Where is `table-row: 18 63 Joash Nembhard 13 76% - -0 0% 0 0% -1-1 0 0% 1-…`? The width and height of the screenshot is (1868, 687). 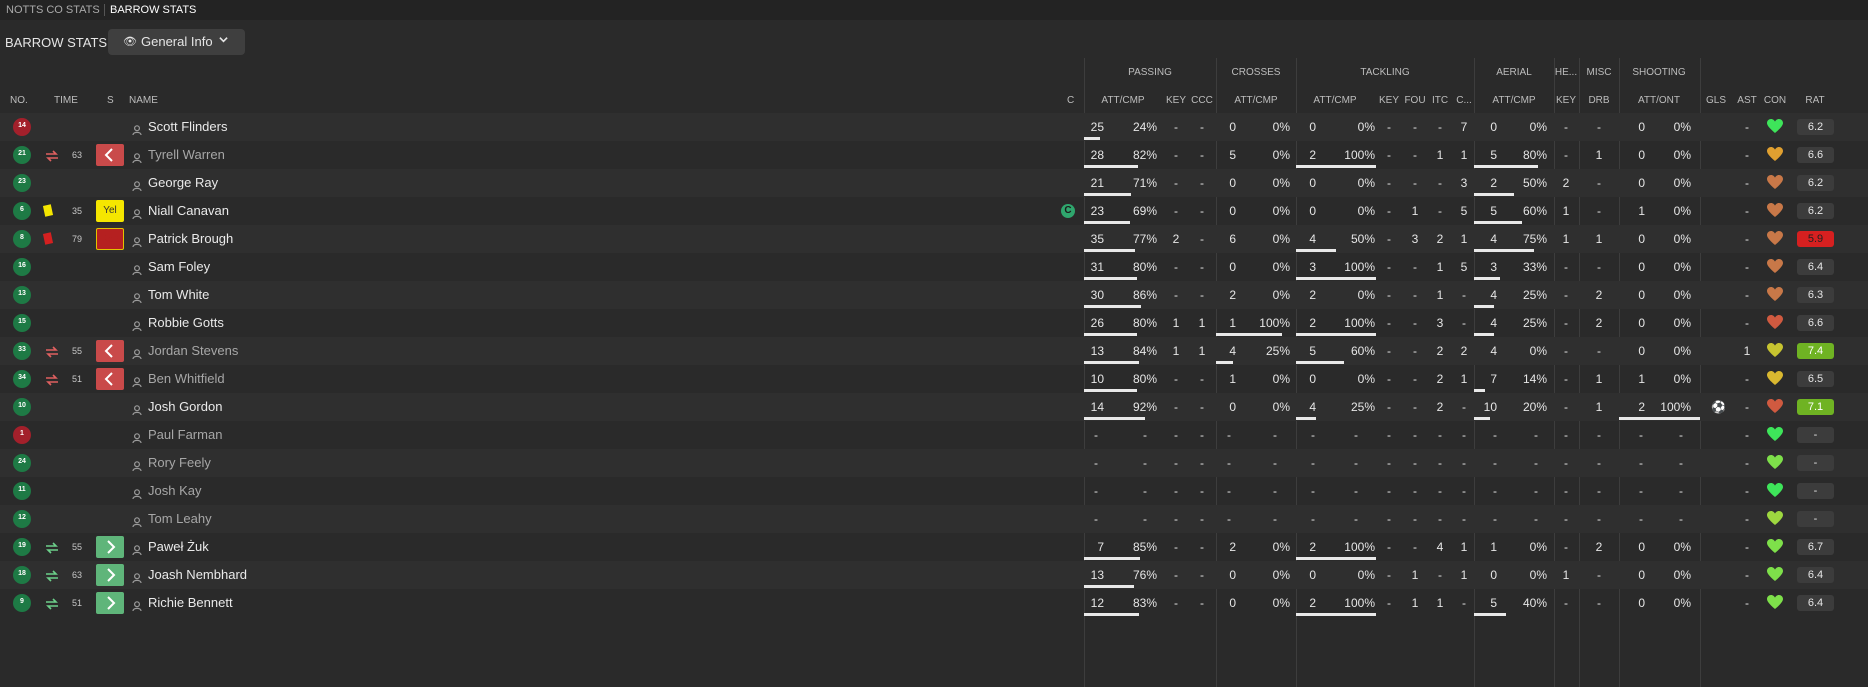 table-row: 18 63 Joash Nembhard 13 76% - -0 0% 0 0% -1-1 0 0% 1-… is located at coordinates (934, 575).